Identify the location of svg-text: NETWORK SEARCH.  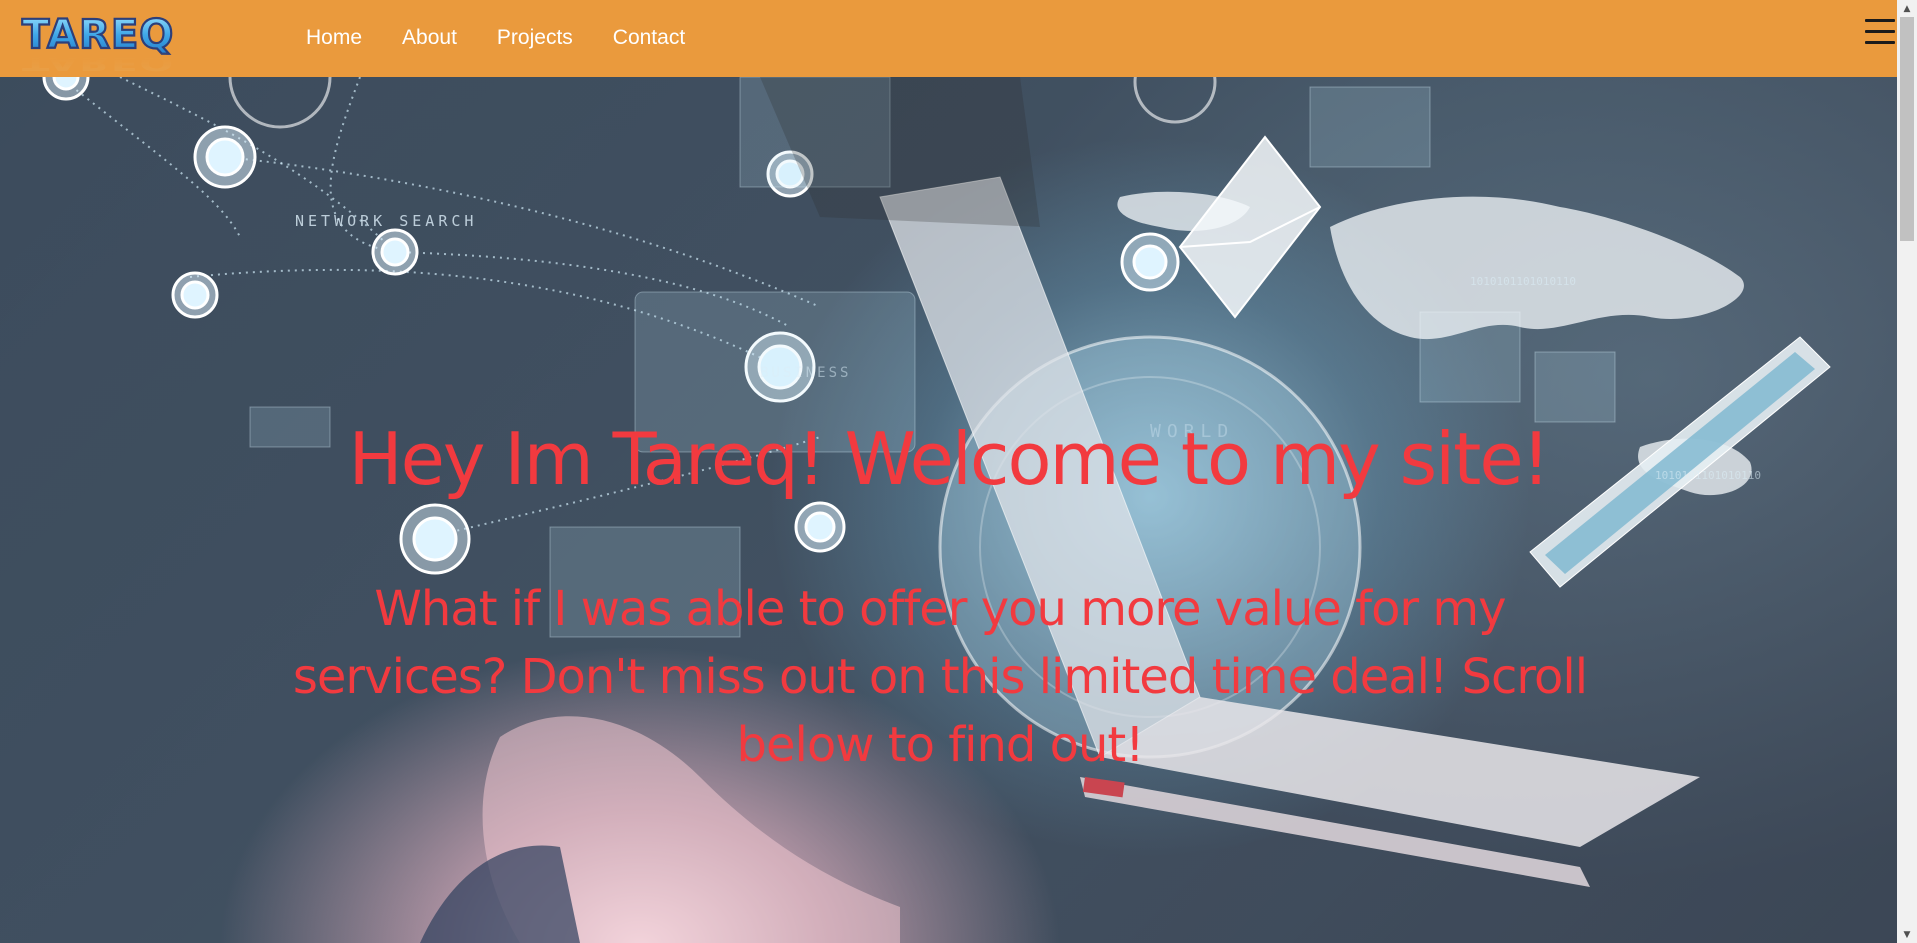
(386, 221).